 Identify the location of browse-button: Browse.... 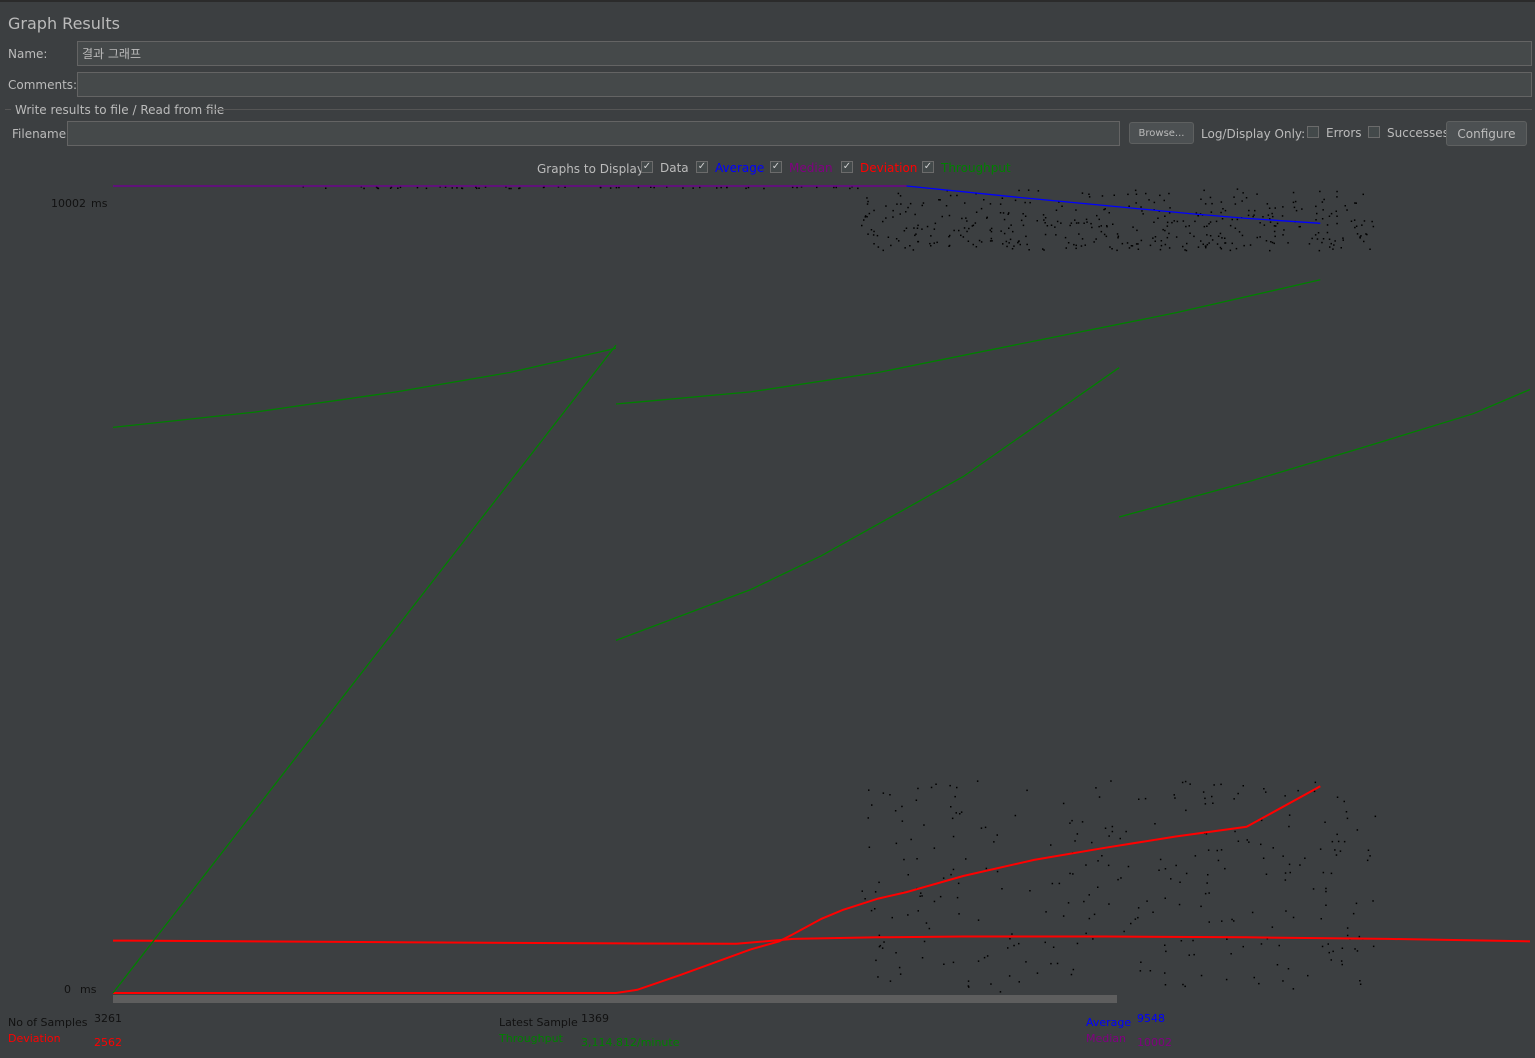
(1161, 133).